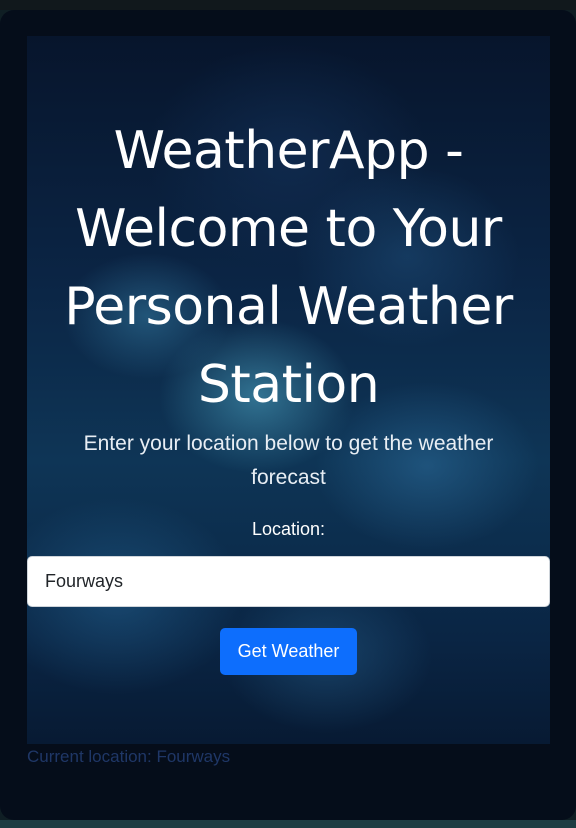 This screenshot has width=576, height=828. Describe the element at coordinates (288, 651) in the screenshot. I see `get-weather-button: Get Weather` at that location.